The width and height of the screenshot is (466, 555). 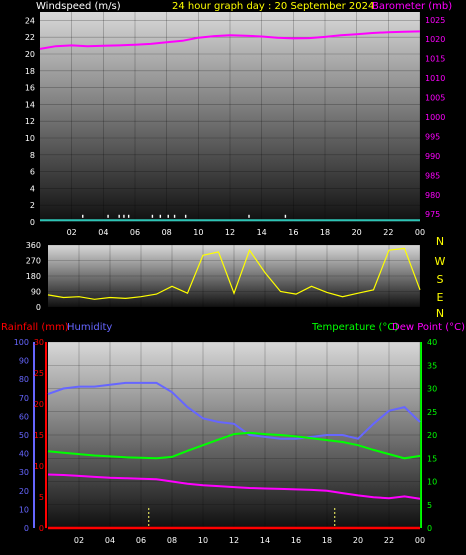 What do you see at coordinates (36, 292) in the screenshot?
I see `direction-tick-label: 90` at bounding box center [36, 292].